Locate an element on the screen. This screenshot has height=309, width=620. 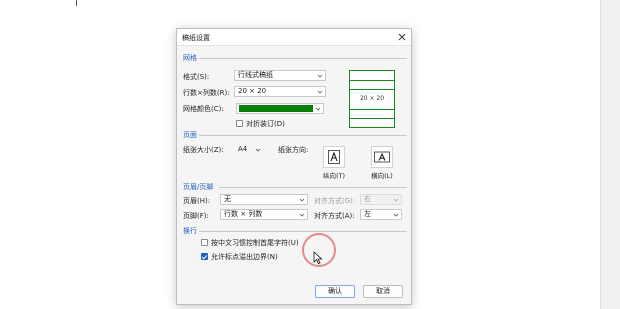
section-heading-grid: 网格 is located at coordinates (190, 58).